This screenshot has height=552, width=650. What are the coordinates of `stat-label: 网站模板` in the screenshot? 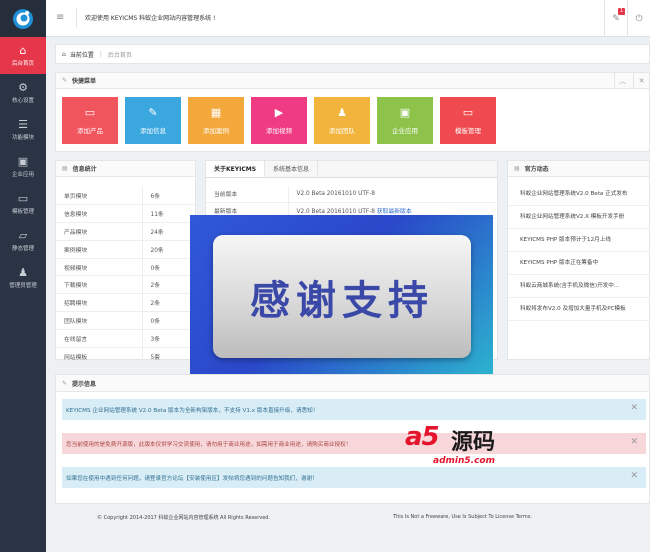 It's located at (99, 356).